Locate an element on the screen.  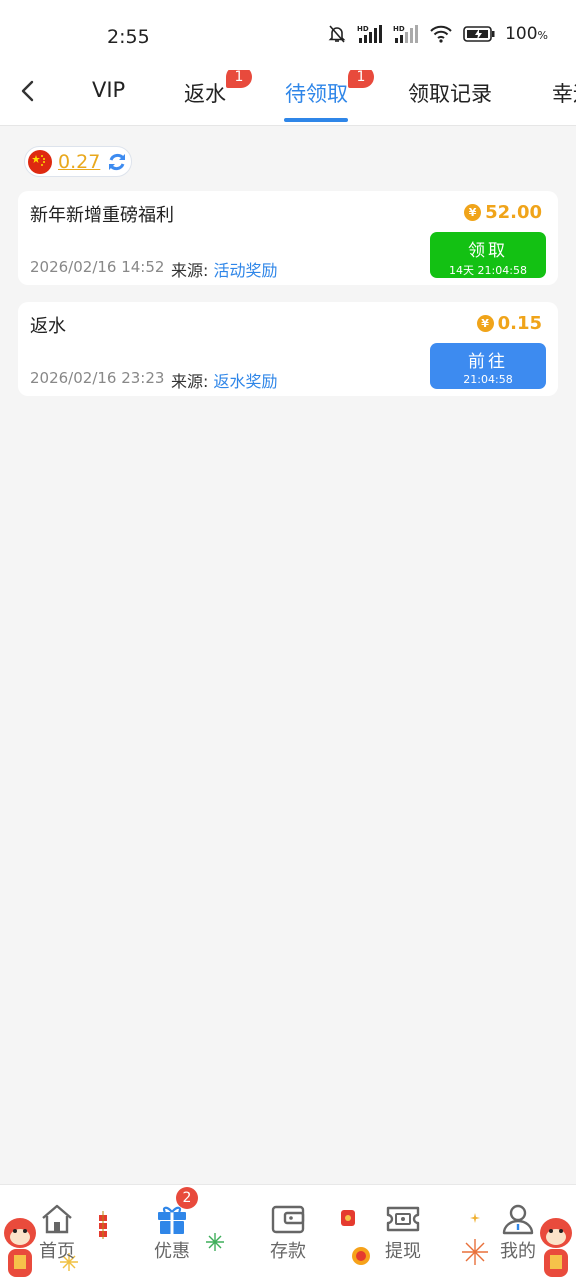
reward-date: 2026/02/16 23:23 is located at coordinates (97, 378).